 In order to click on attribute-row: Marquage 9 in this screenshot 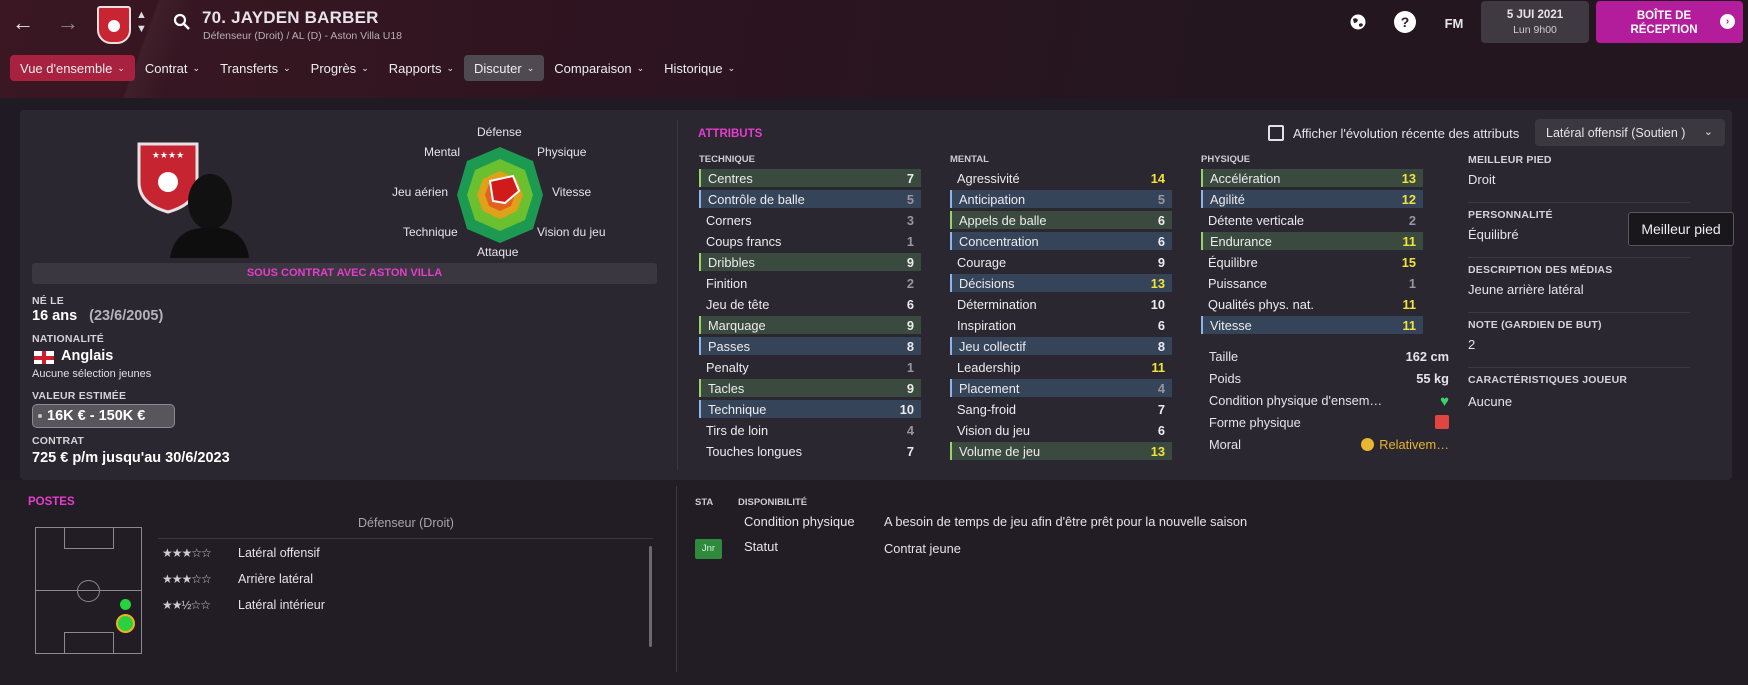, I will do `click(810, 325)`.